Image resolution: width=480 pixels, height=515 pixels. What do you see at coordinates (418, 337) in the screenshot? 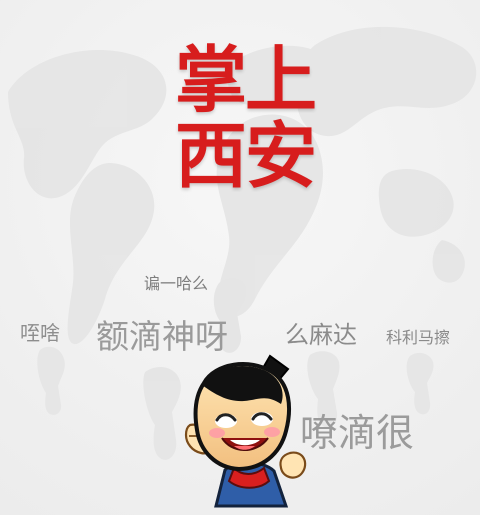
I see `dialect-word-5: 科利马擦` at bounding box center [418, 337].